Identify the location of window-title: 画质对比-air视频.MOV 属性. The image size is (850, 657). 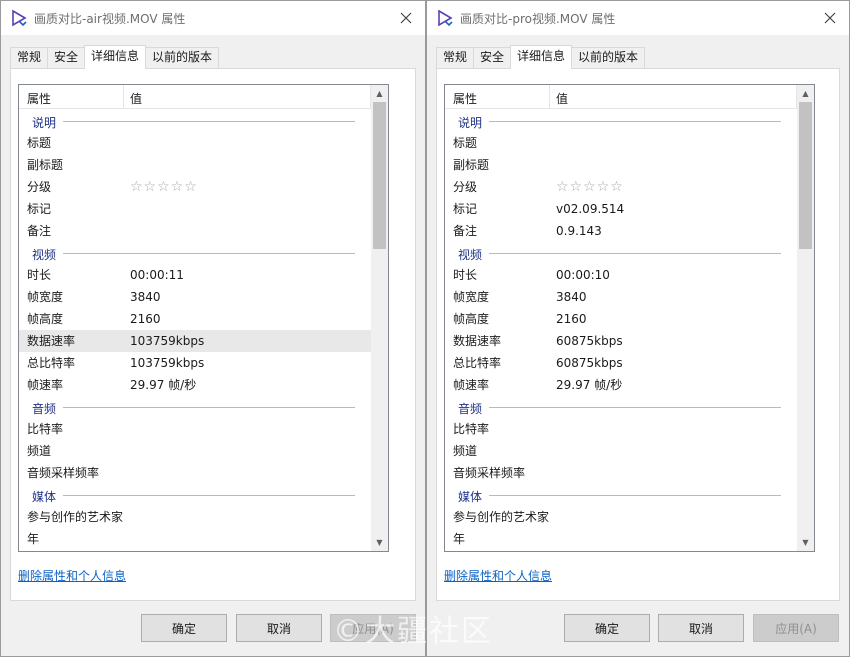
(110, 18).